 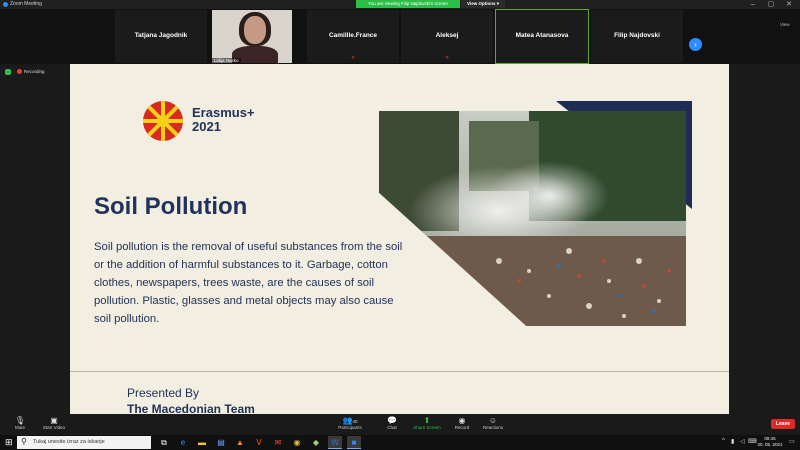 I want to click on brand-text: Erasmus+ 2021, so click(x=223, y=120).